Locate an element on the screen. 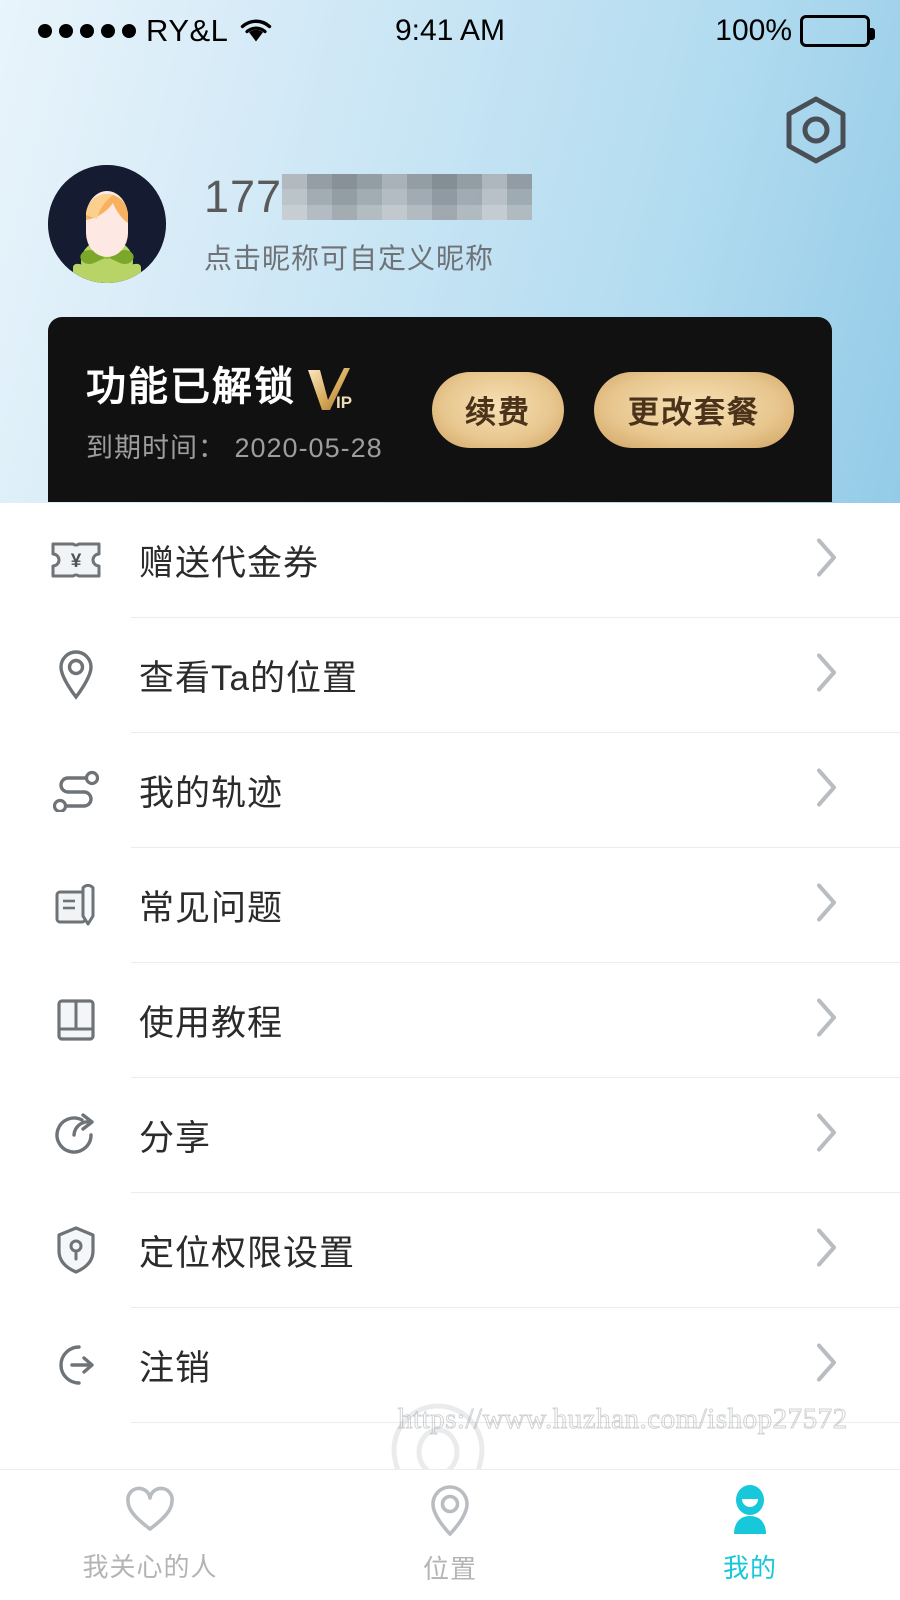 The image size is (900, 1600). menu-item-label: 注销 is located at coordinates (175, 1368).